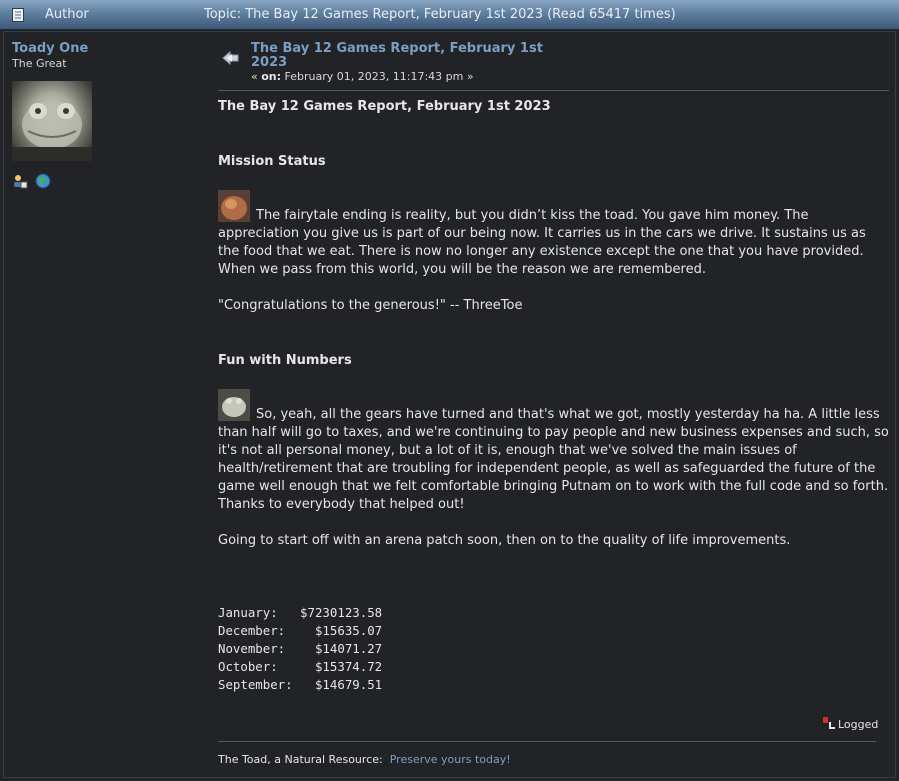  What do you see at coordinates (271, 76) in the screenshot?
I see `on-label: on:` at bounding box center [271, 76].